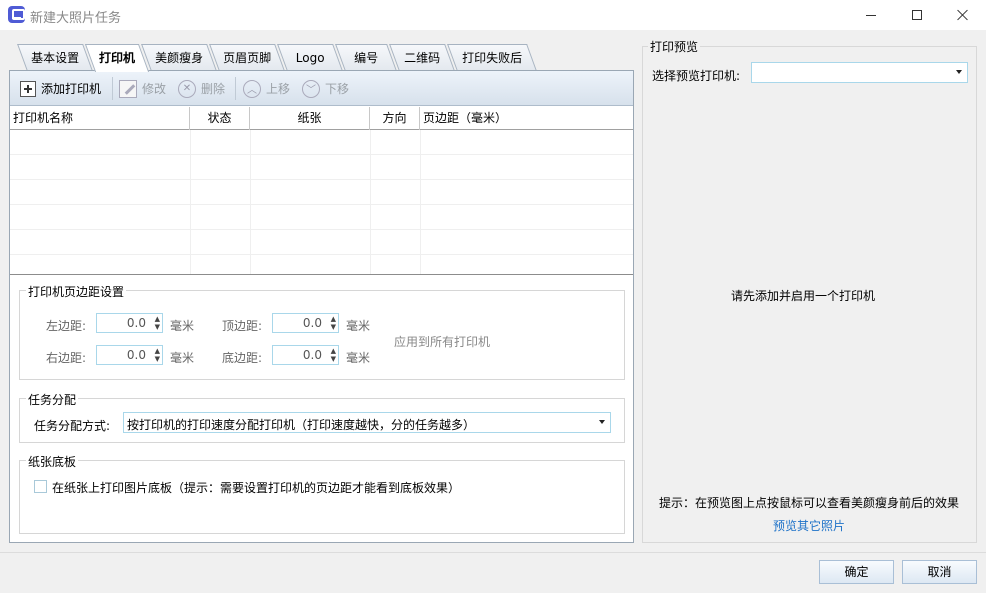 This screenshot has width=986, height=593. I want to click on distribution-method-label: 任务分配方式:, so click(72, 426).